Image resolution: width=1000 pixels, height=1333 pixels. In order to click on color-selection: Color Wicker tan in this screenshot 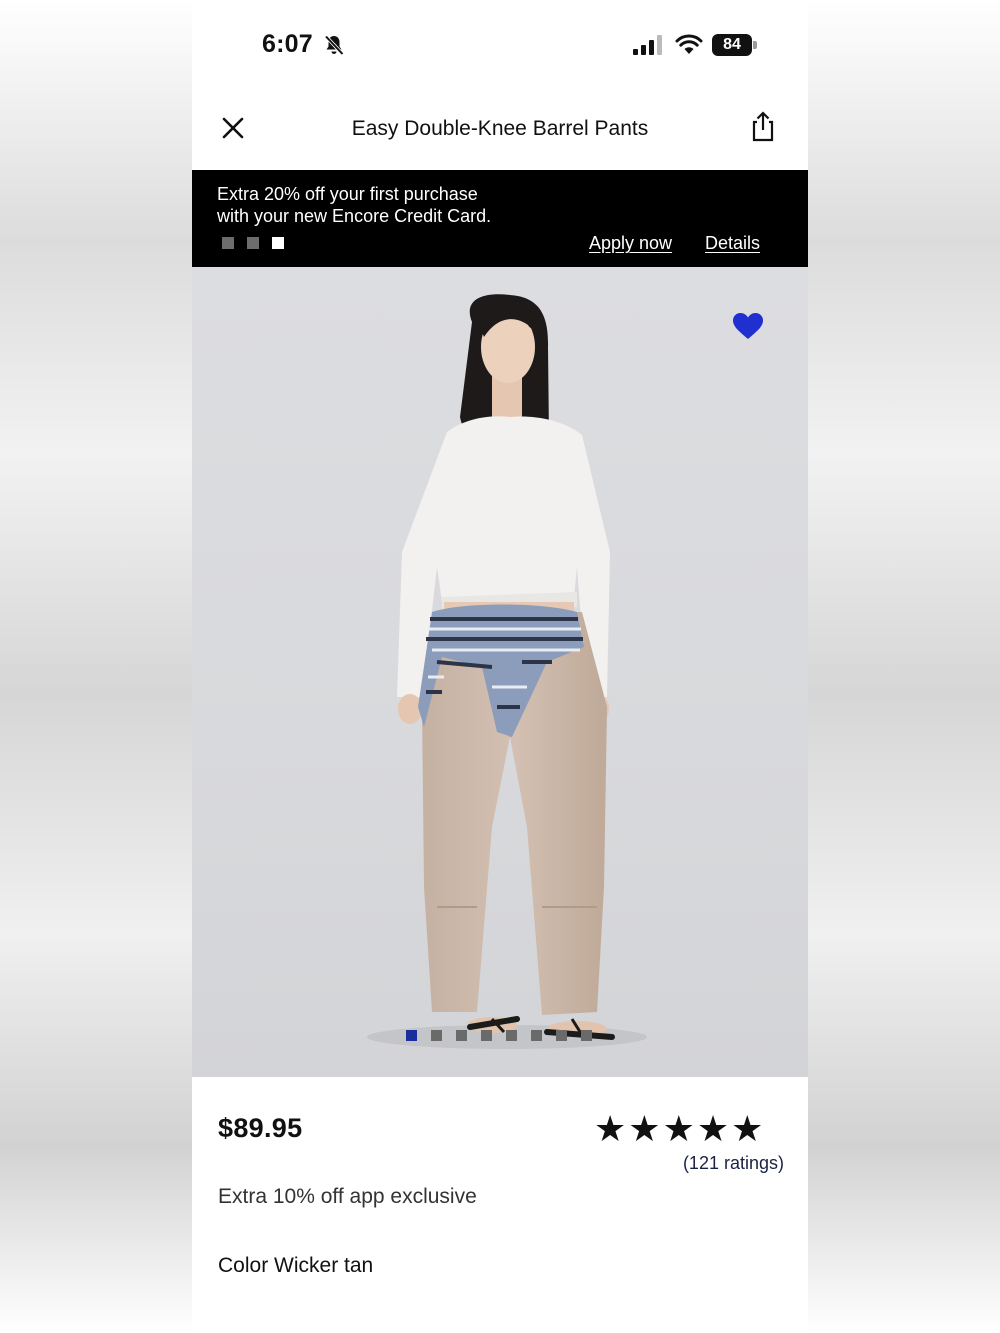, I will do `click(295, 1266)`.